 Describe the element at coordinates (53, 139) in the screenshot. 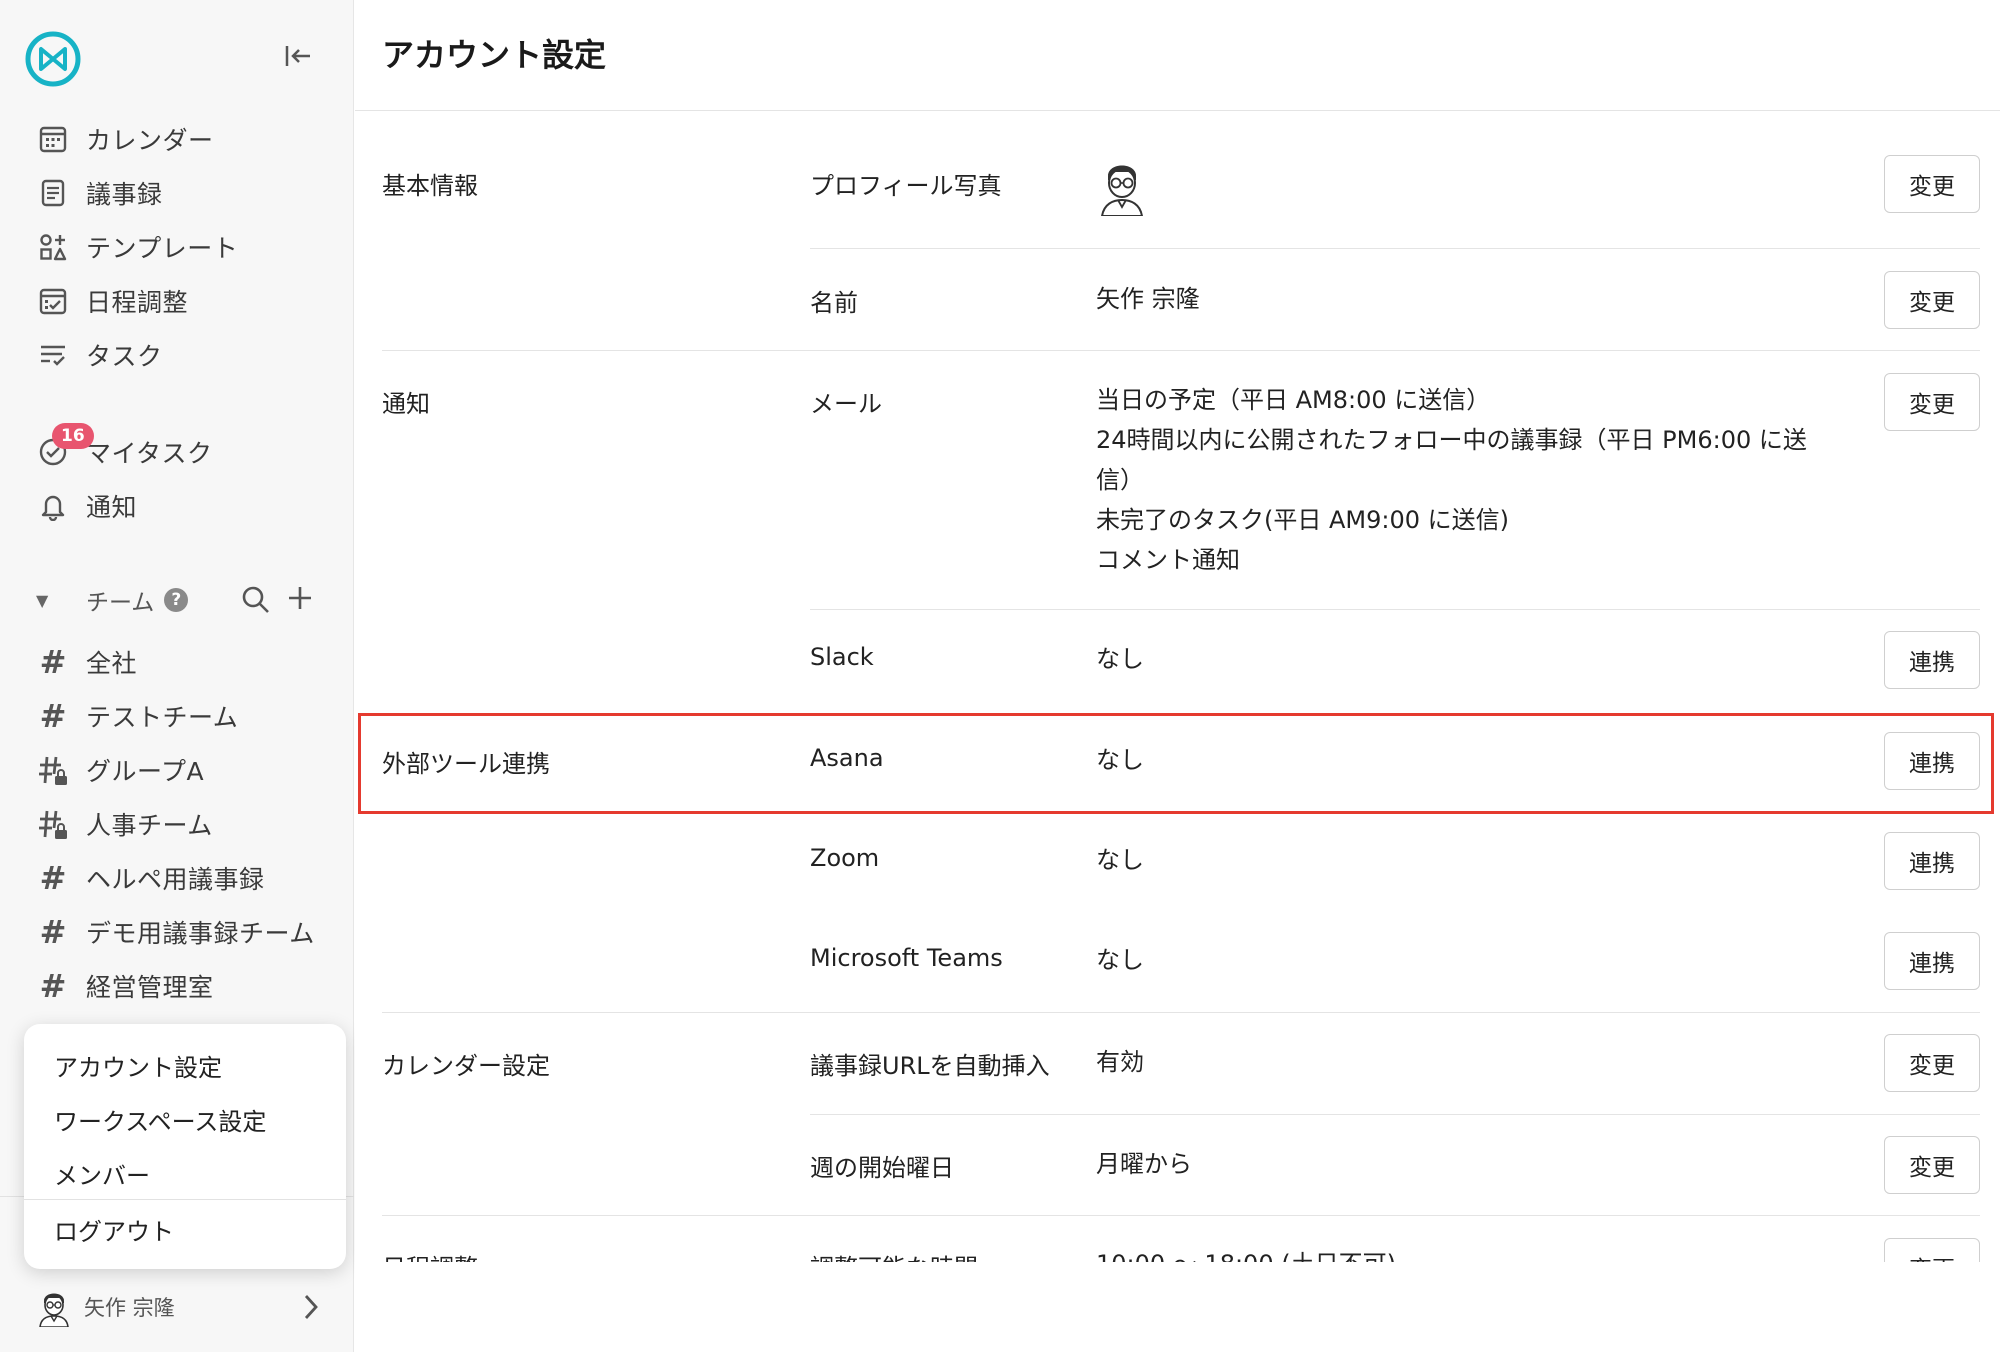

I see `calendar-icon` at that location.